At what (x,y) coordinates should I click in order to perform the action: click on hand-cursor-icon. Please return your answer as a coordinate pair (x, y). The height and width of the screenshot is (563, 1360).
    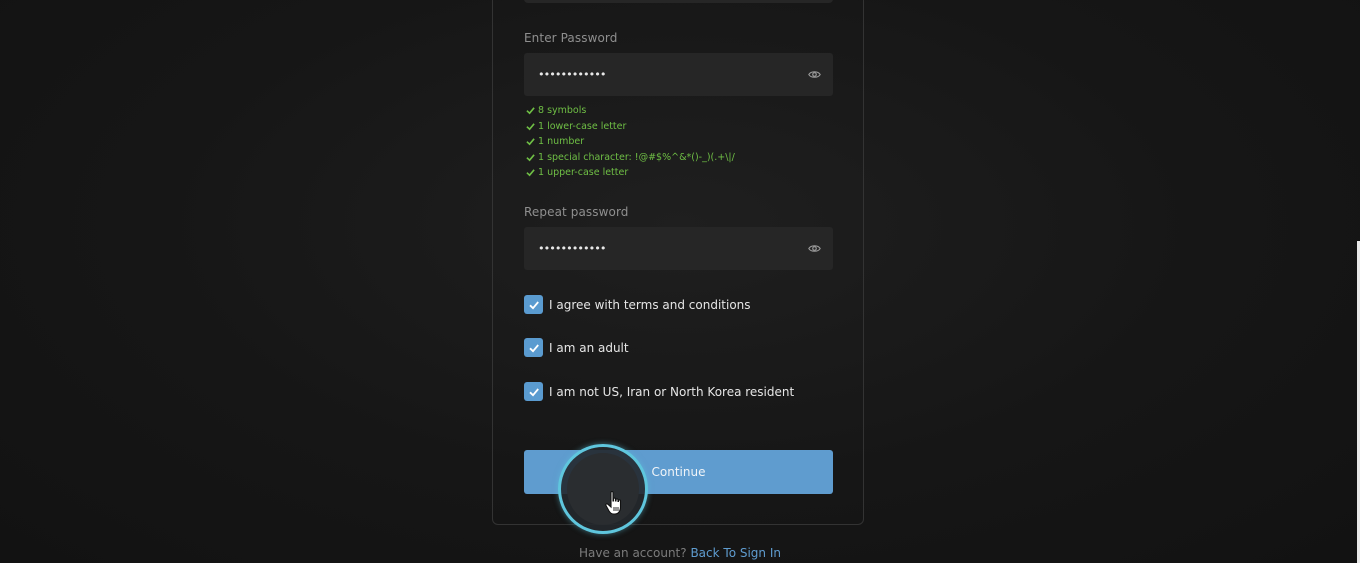
    Looking at the image, I should click on (613, 502).